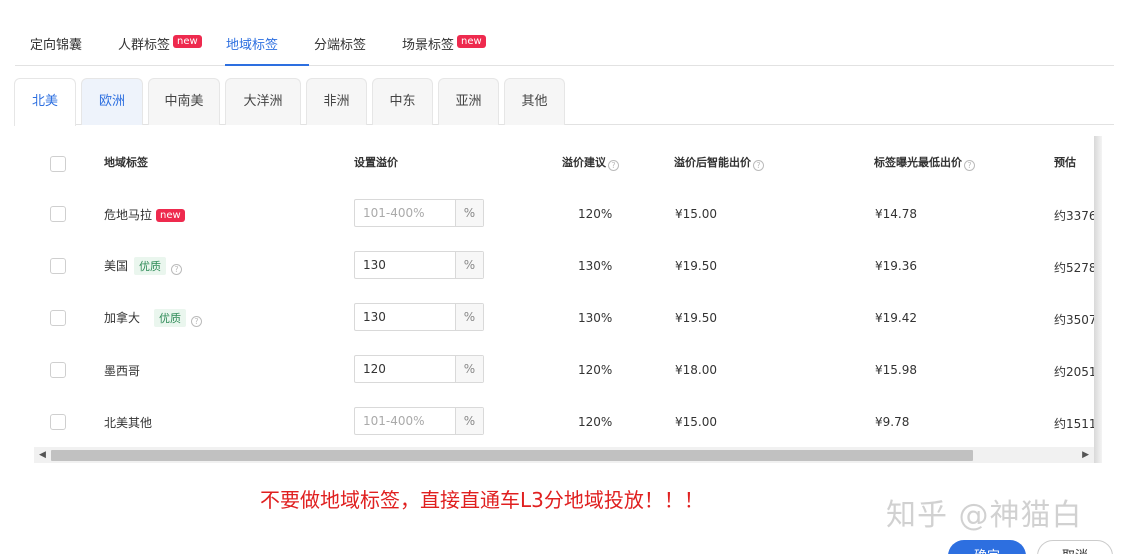  I want to click on select-all-checkbox, so click(58, 164).